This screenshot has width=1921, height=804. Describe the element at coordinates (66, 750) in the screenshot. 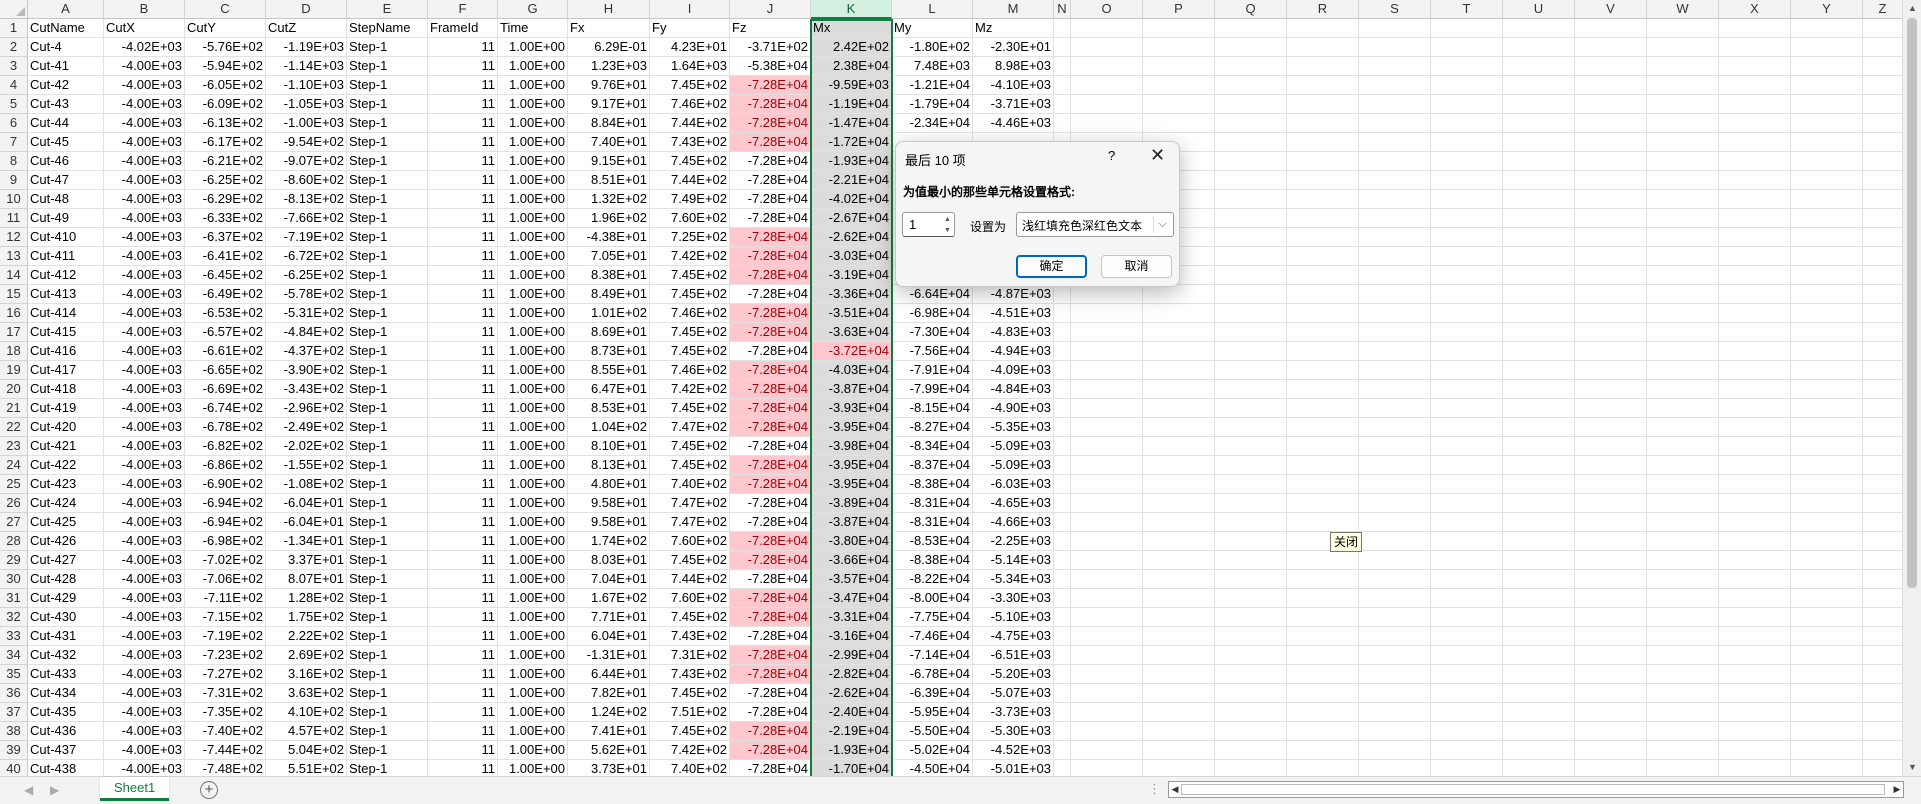

I see `table-cell: Cut-437` at that location.